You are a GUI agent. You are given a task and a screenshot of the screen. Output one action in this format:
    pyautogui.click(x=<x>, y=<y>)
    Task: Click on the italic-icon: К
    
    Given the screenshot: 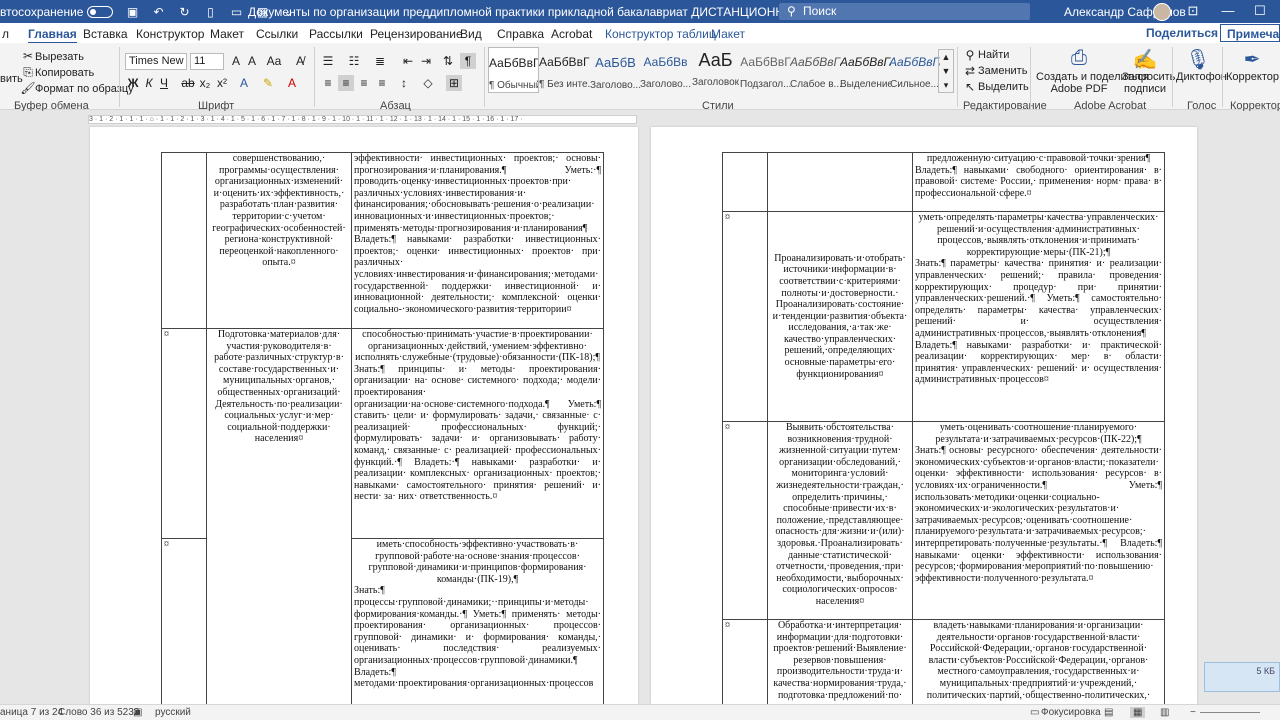 What is the action you would take?
    pyautogui.click(x=149, y=83)
    